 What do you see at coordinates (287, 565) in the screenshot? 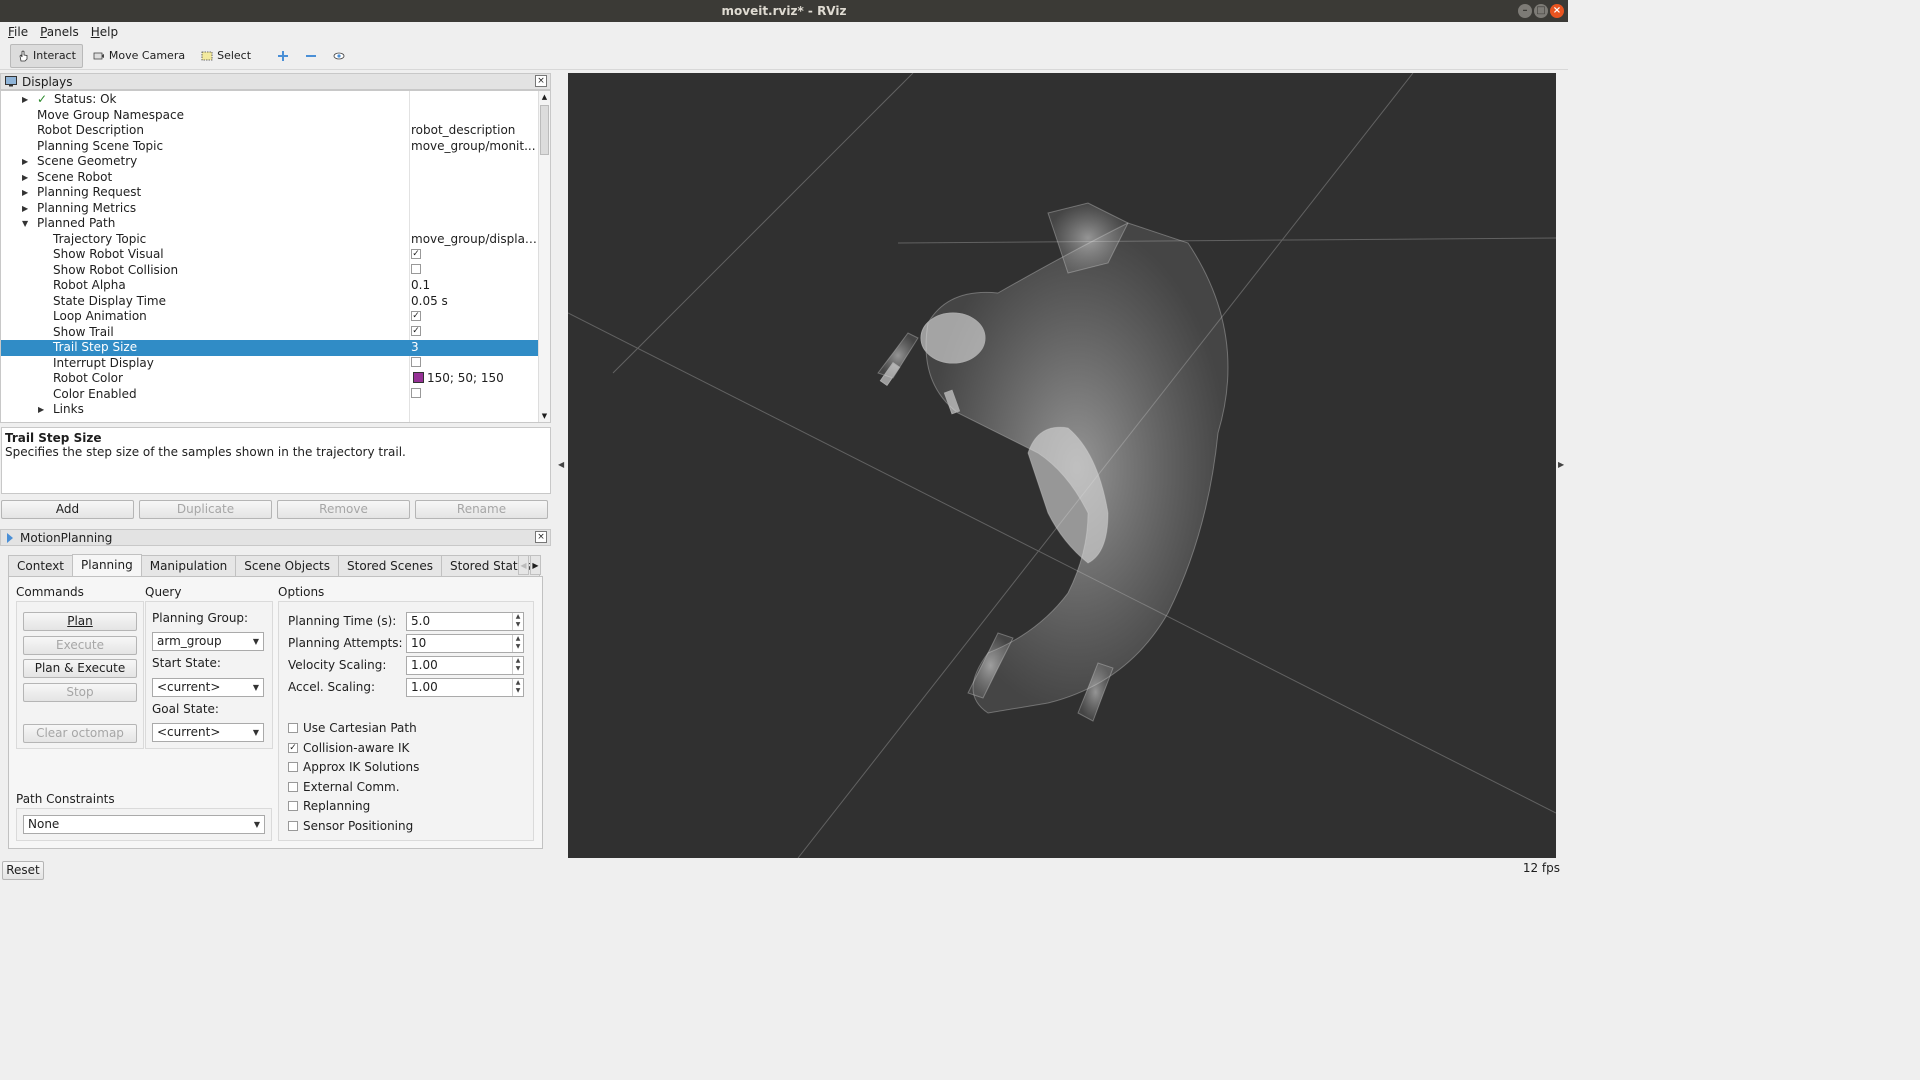
I see `tab-scene-objects: Scene Objects` at bounding box center [287, 565].